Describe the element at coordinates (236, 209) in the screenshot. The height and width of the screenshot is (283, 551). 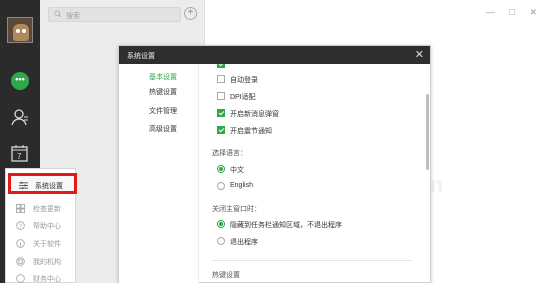
I see `close-behavior-label: 关闭主窗口时：` at that location.